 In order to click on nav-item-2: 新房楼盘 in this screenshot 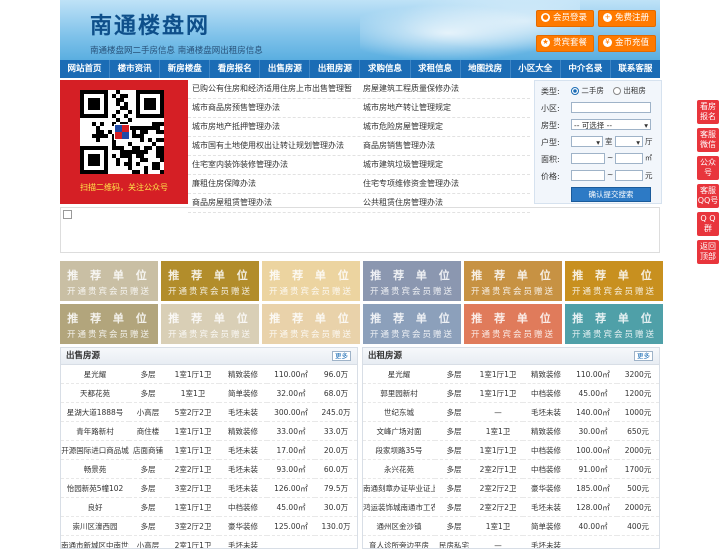, I will do `click(185, 69)`.